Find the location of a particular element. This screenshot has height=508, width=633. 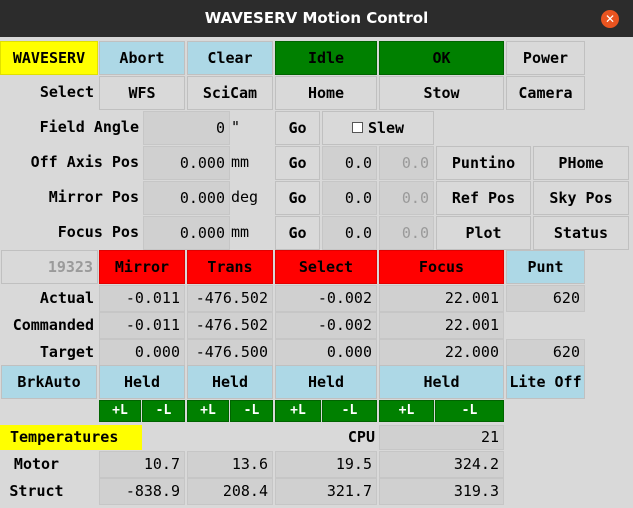

table-row: Struct -838.9 208.4 321.7 319.3 is located at coordinates (316, 491).